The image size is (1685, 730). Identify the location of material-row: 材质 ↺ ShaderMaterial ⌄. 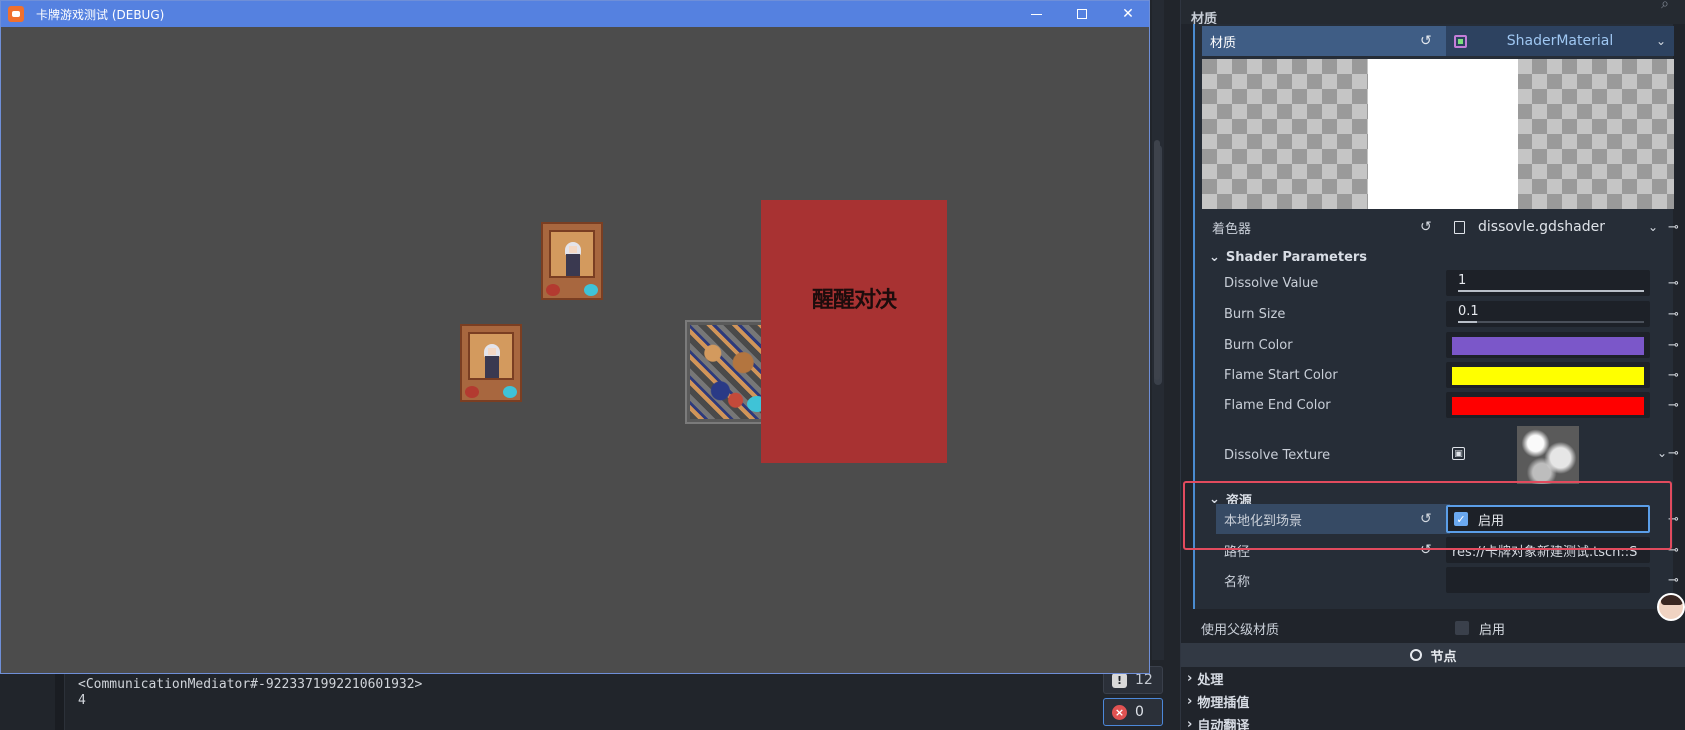
(1438, 41).